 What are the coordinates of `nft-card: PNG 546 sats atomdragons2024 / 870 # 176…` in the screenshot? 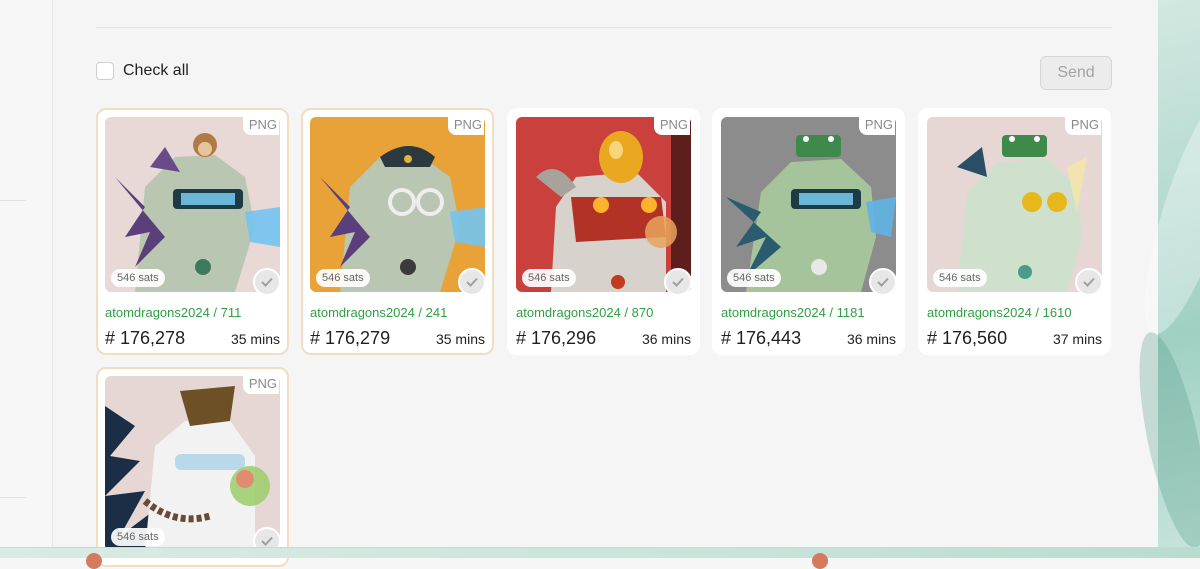 It's located at (603, 231).